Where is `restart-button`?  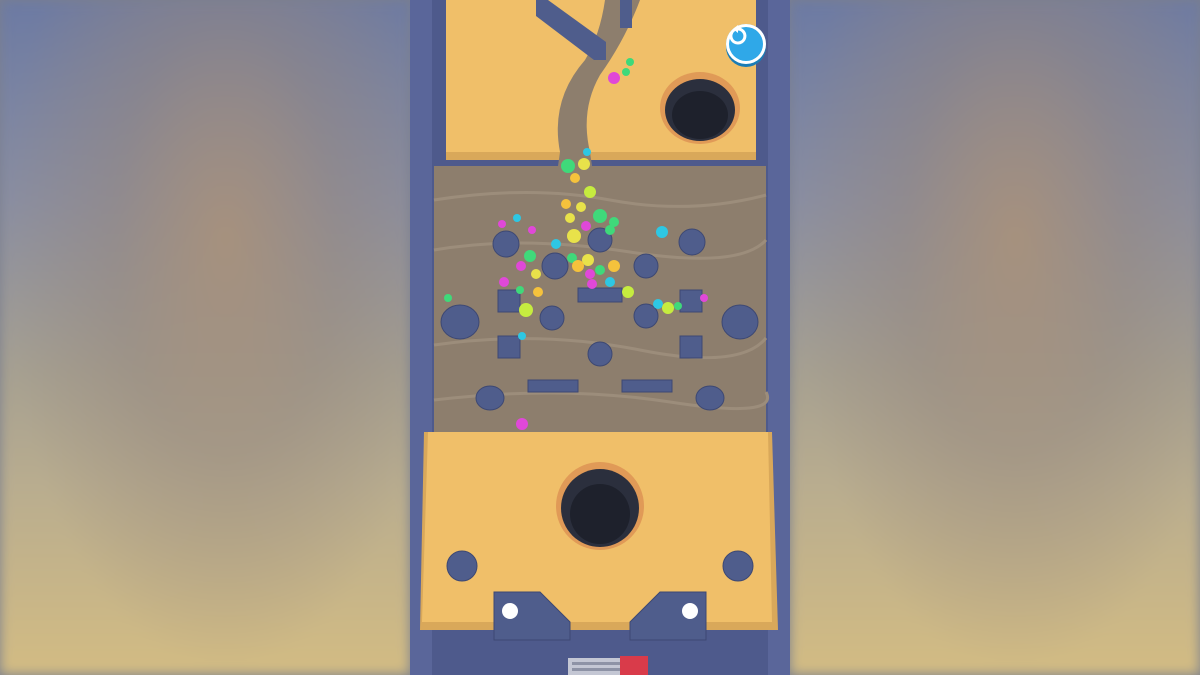 restart-button is located at coordinates (746, 44).